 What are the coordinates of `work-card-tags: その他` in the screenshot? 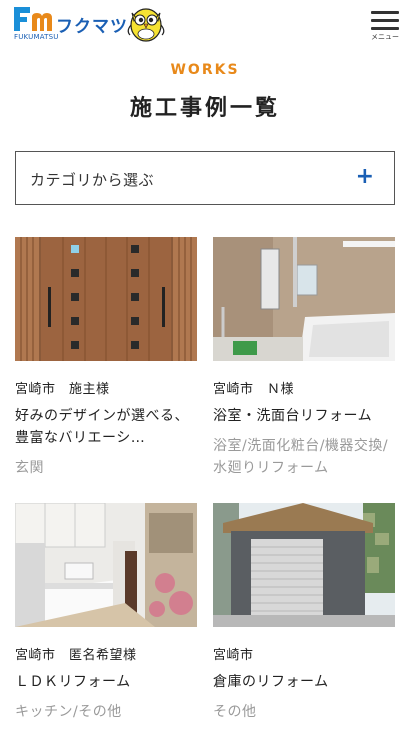 It's located at (235, 712).